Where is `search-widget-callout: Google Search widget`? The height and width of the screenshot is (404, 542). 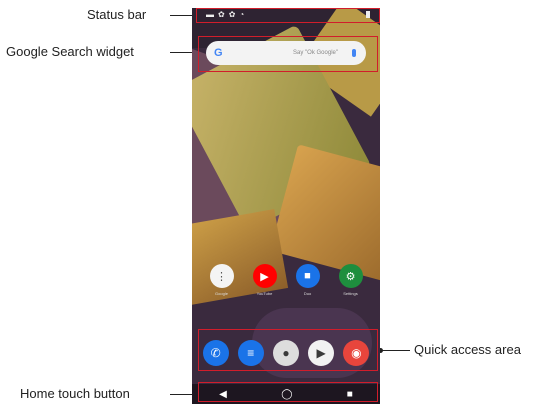
search-widget-callout: Google Search widget is located at coordinates (70, 51).